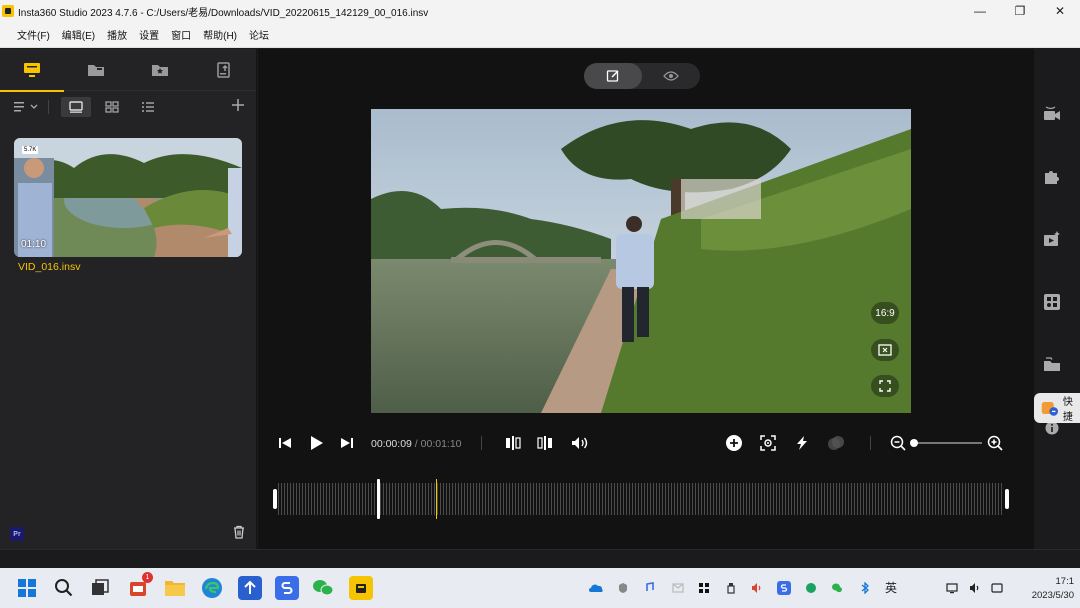 Image resolution: width=1080 pixels, height=608 pixels. I want to click on edge-browser-button, so click(212, 588).